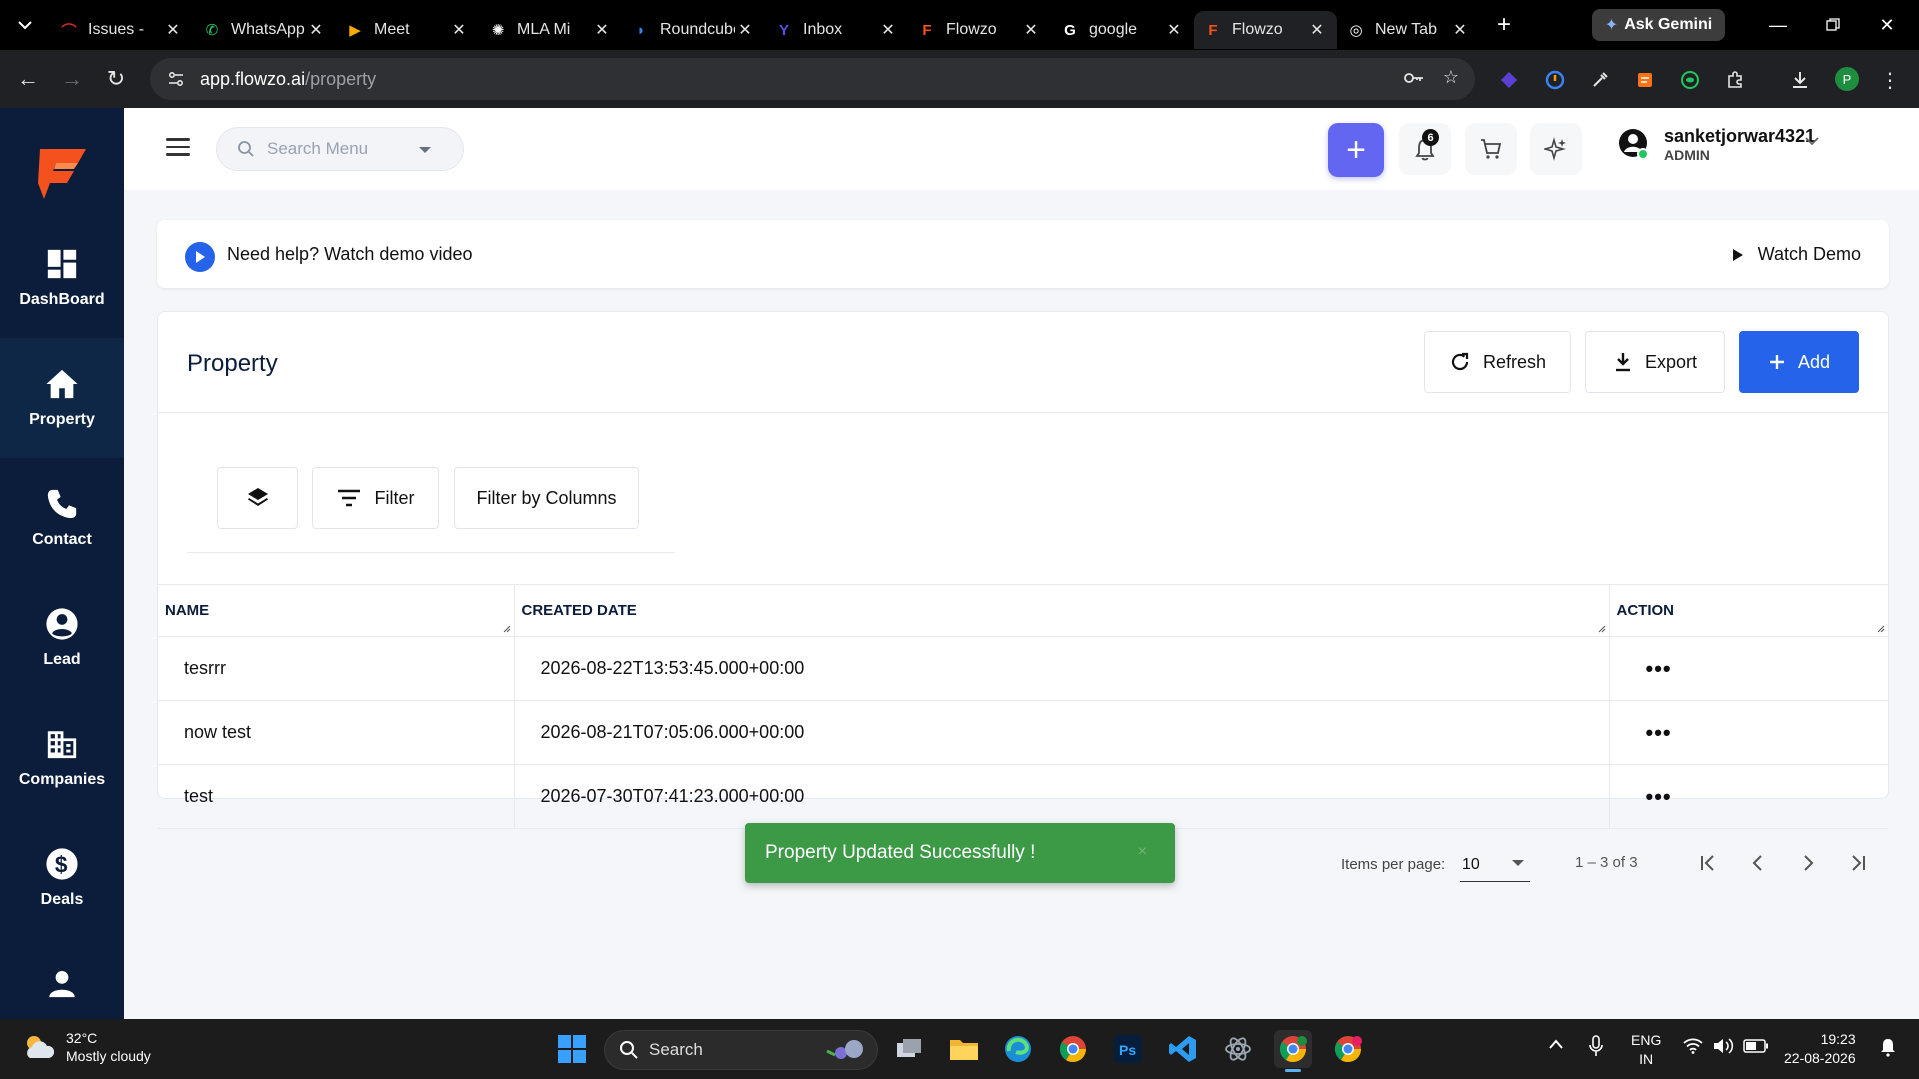  What do you see at coordinates (836, 30) in the screenshot?
I see `browser-tab: Y Inbox ✕` at bounding box center [836, 30].